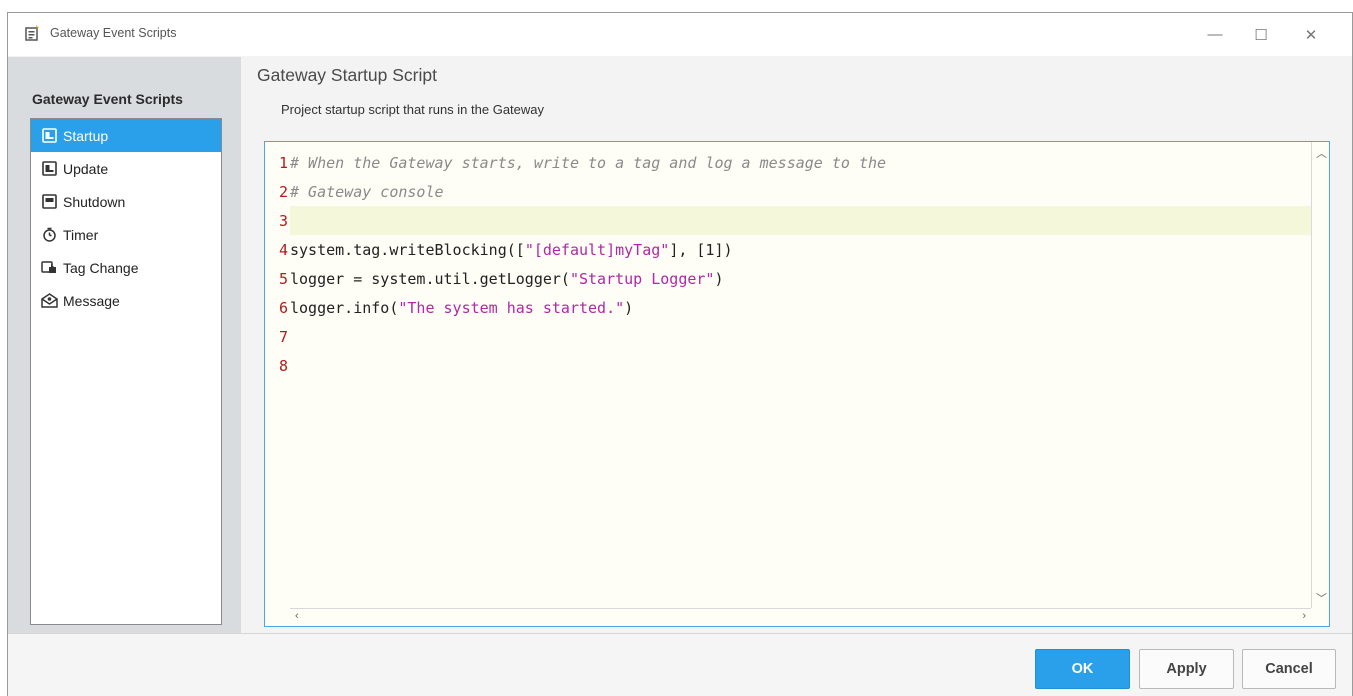 Image resolution: width=1353 pixels, height=696 pixels. What do you see at coordinates (86, 135) in the screenshot?
I see `sidebar-item-label: Startup` at bounding box center [86, 135].